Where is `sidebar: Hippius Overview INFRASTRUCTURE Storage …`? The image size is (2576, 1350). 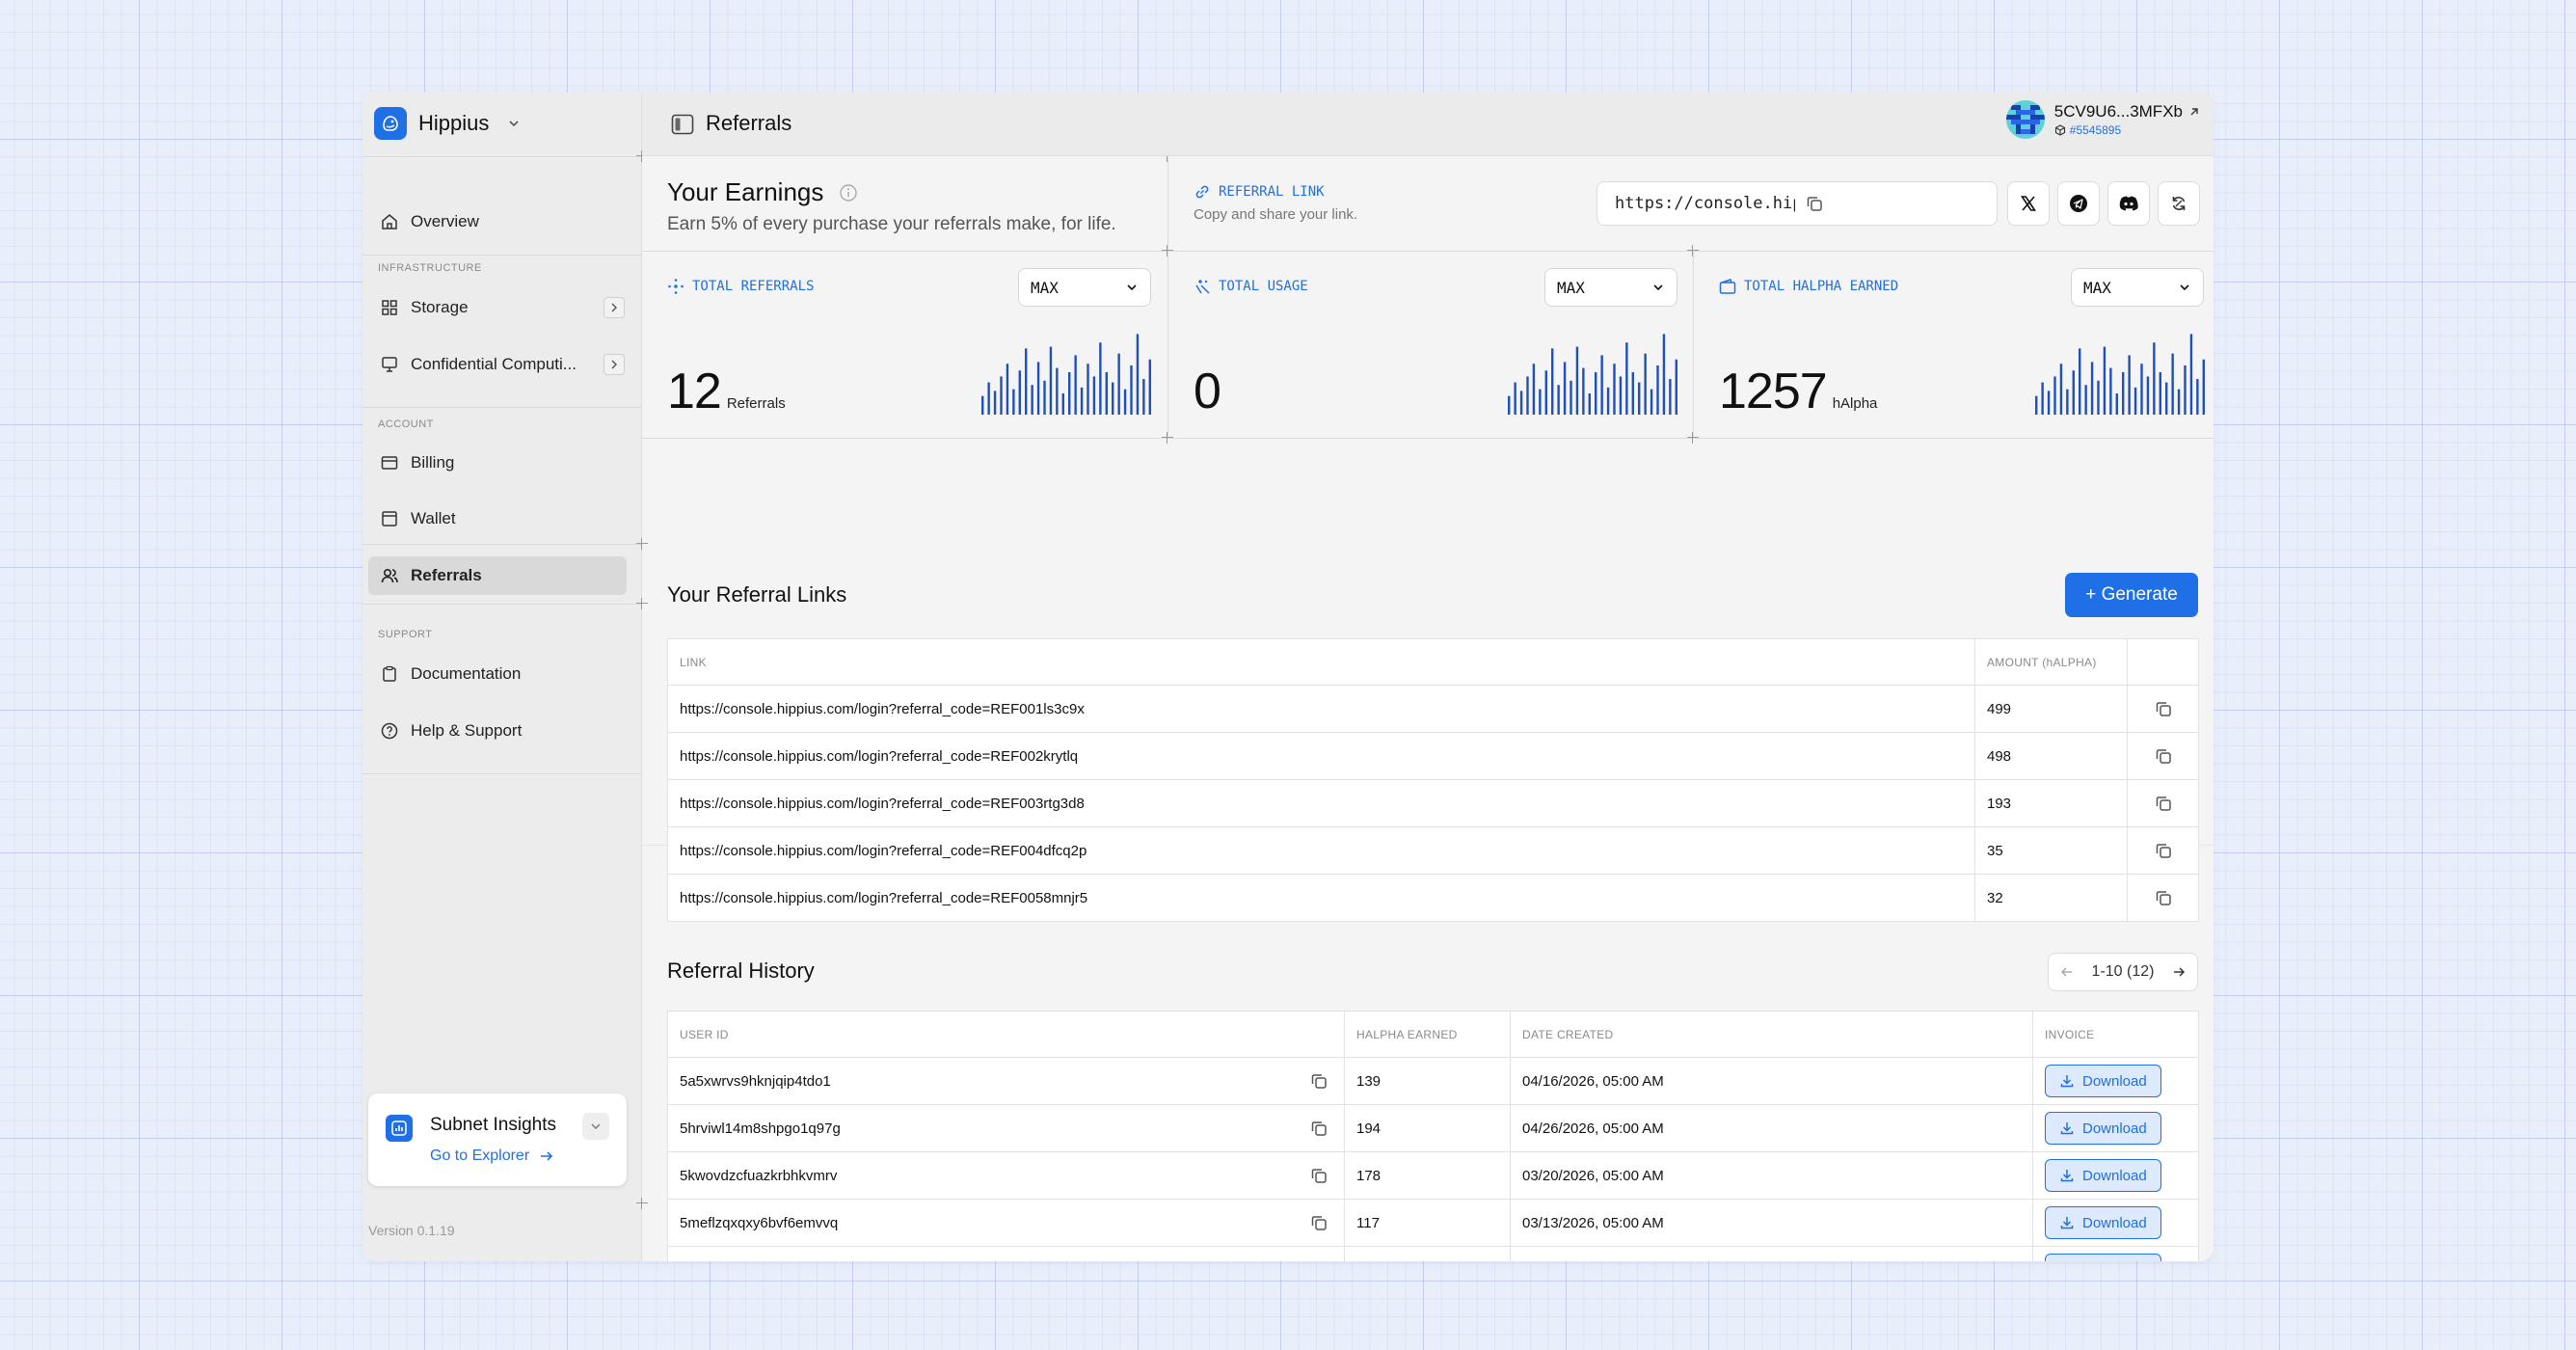
sidebar: Hippius Overview INFRASTRUCTURE Storage … is located at coordinates (502, 677).